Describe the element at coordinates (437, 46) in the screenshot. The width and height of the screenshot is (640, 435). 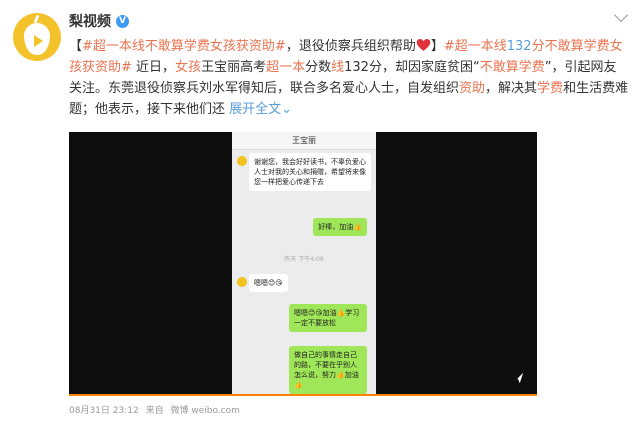
I see `text-segment: 】` at that location.